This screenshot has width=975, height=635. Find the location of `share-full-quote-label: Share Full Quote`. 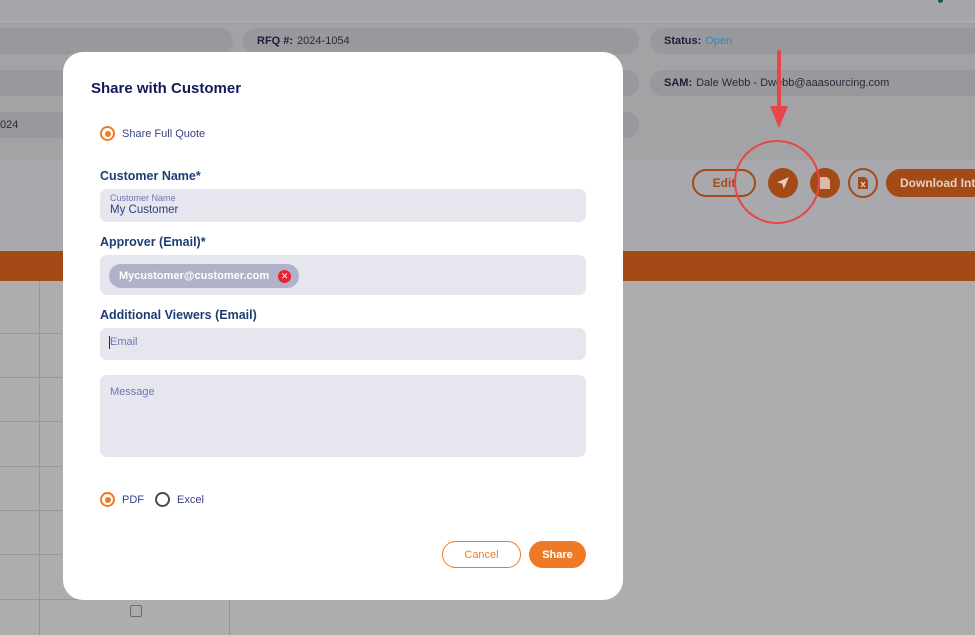

share-full-quote-label: Share Full Quote is located at coordinates (164, 133).